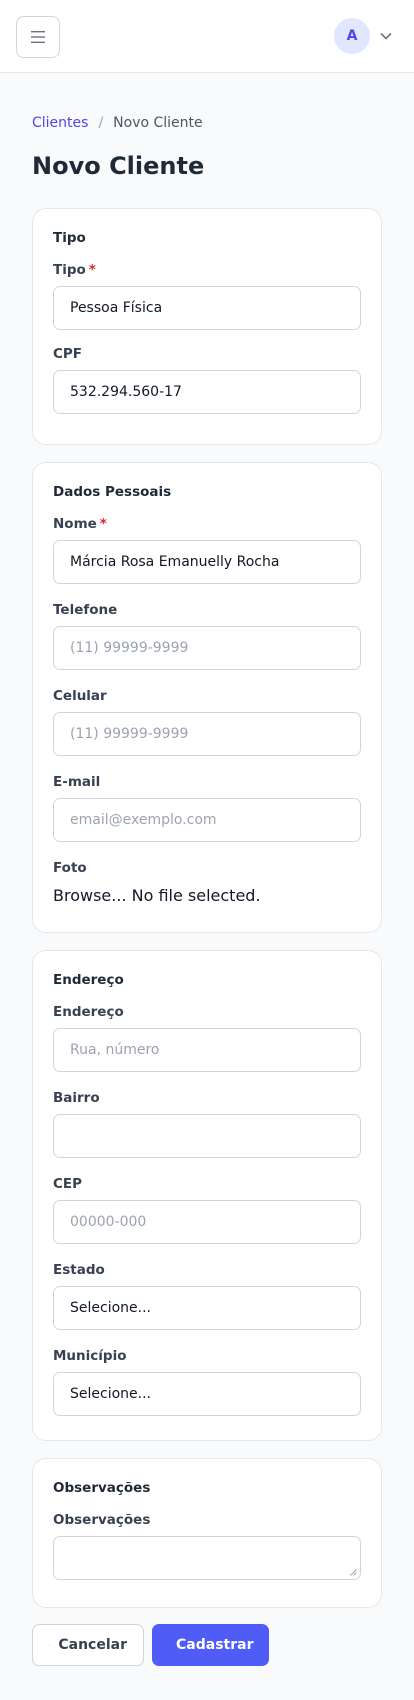  What do you see at coordinates (77, 782) in the screenshot?
I see `email-label: E-mail` at bounding box center [77, 782].